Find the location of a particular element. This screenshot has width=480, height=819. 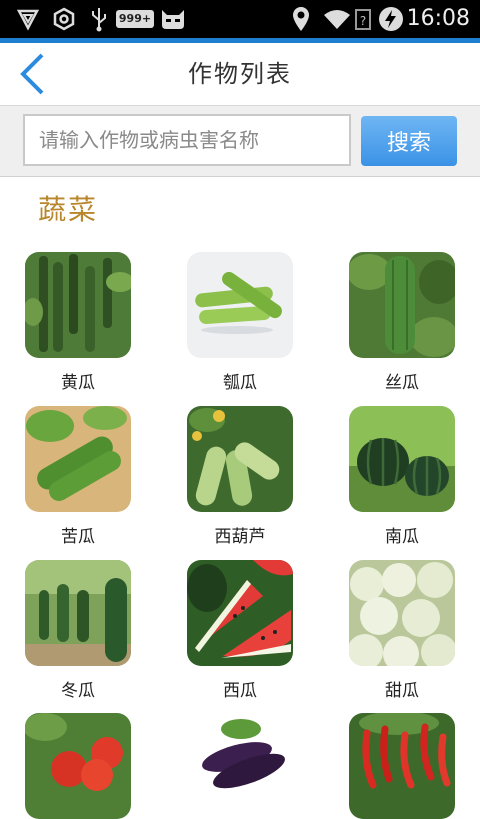

usb-icon is located at coordinates (99, 19).